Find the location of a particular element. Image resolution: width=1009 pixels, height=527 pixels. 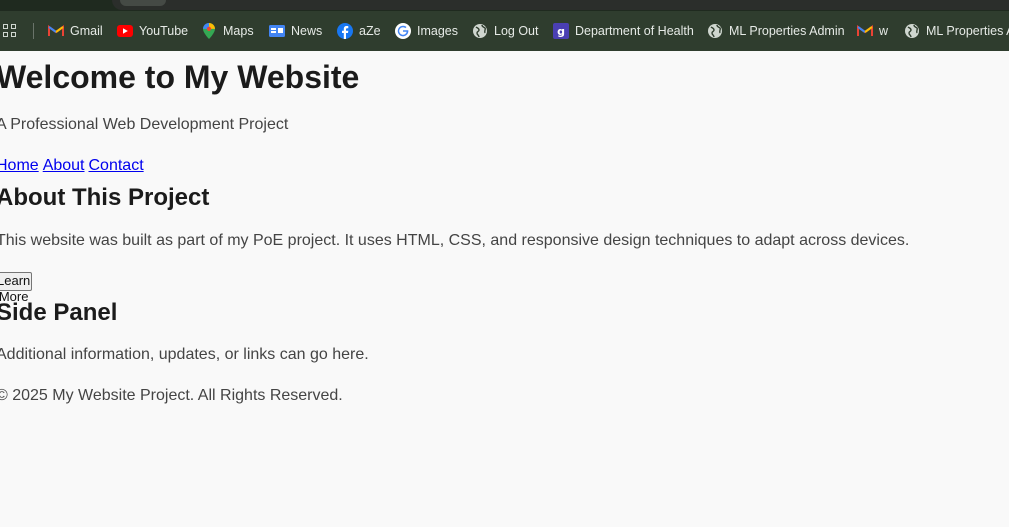

bookmark-aze: aZe is located at coordinates (359, 31).